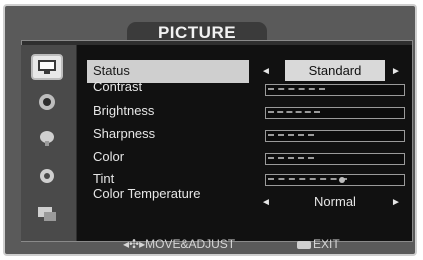  What do you see at coordinates (307, 180) in the screenshot?
I see `tint-level` at bounding box center [307, 180].